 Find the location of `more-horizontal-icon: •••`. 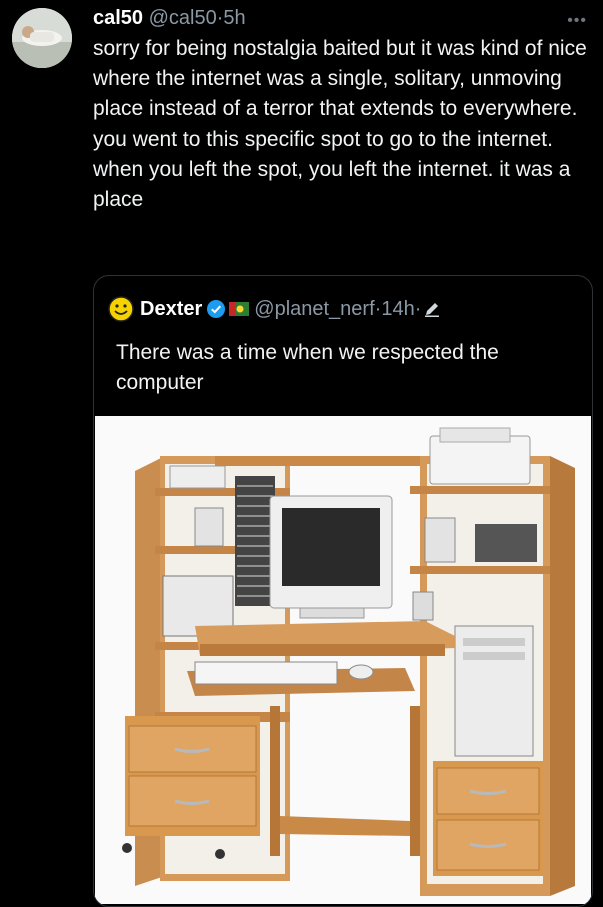

more-horizontal-icon: ••• is located at coordinates (577, 21).